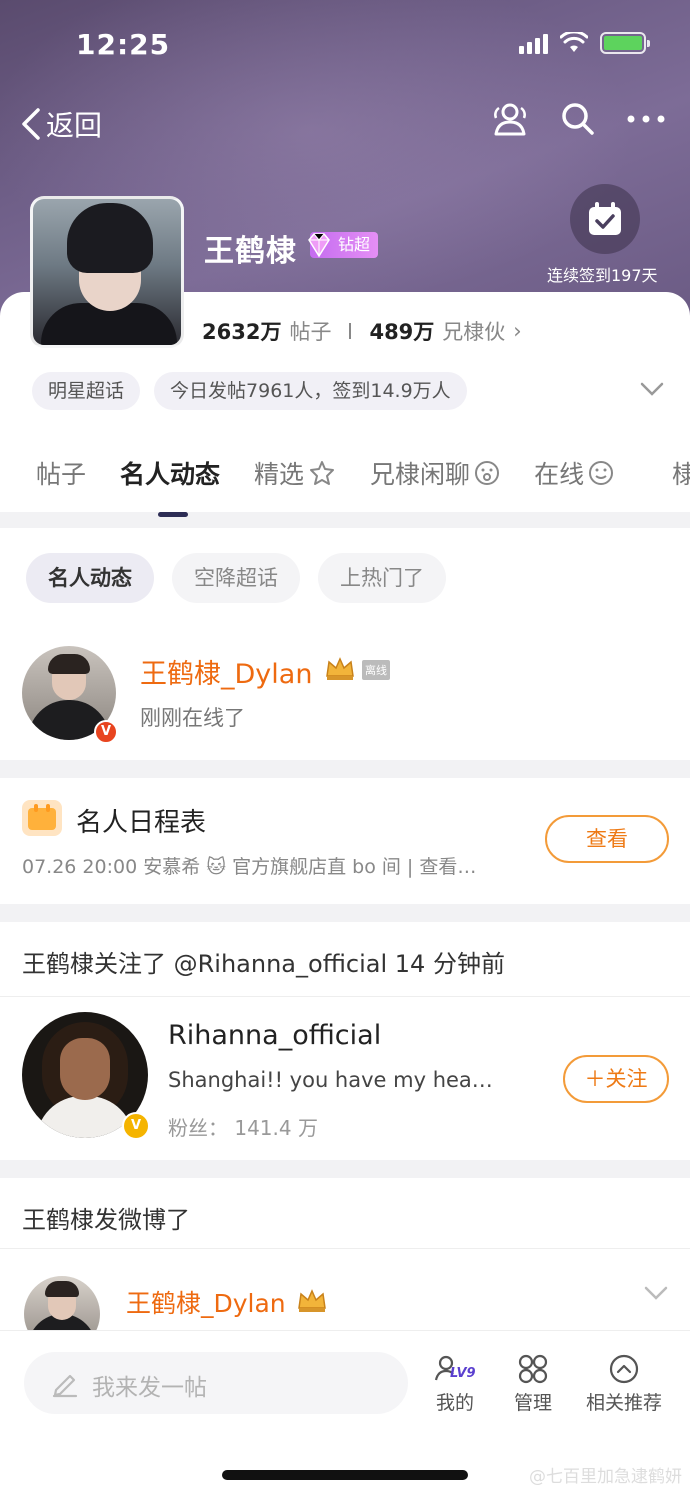 The height and width of the screenshot is (1493, 690). Describe the element at coordinates (616, 1079) in the screenshot. I see `follow-button: ＋关注` at that location.